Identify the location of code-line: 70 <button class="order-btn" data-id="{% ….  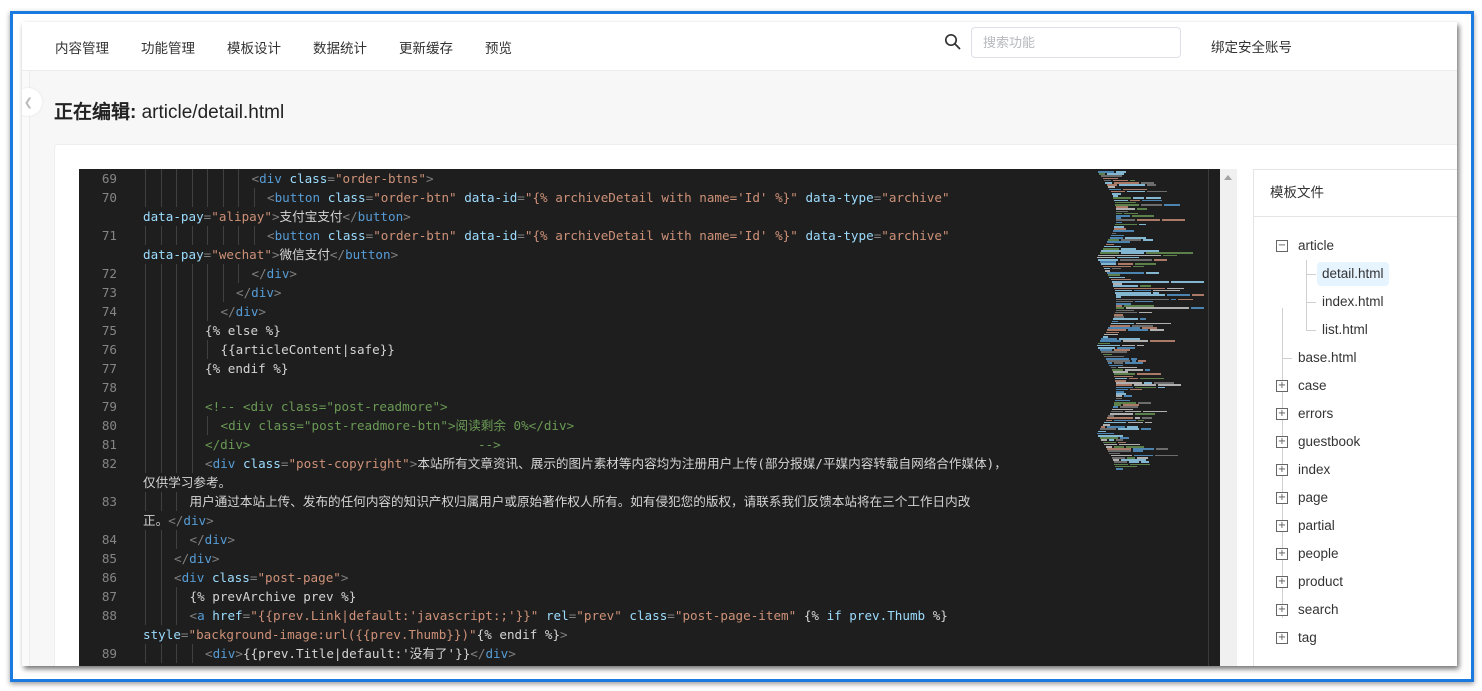
(584, 197).